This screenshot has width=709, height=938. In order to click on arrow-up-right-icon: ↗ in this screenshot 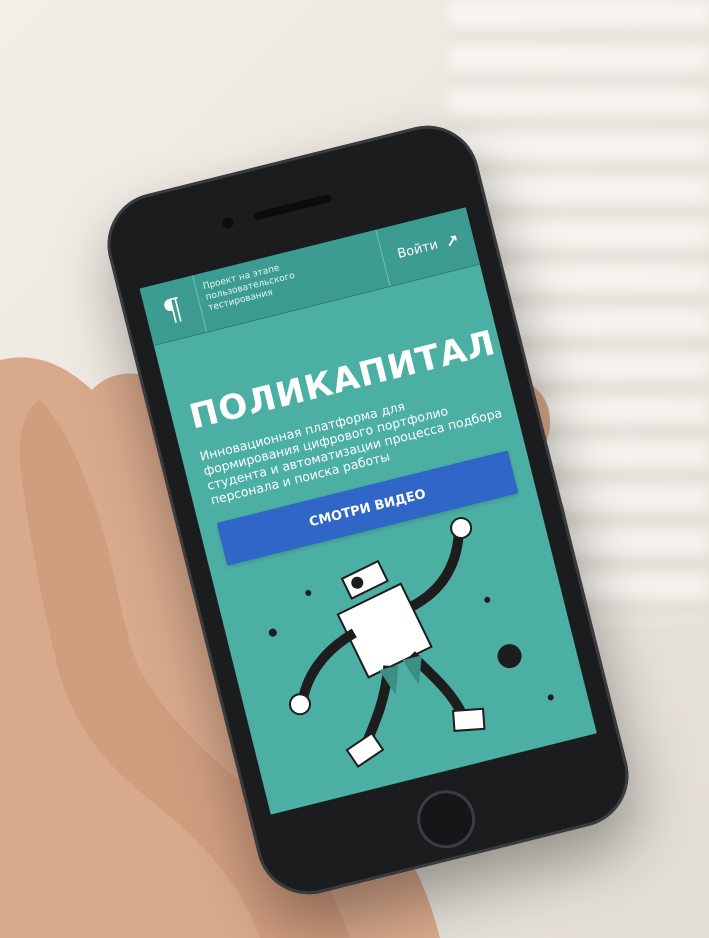, I will do `click(452, 240)`.